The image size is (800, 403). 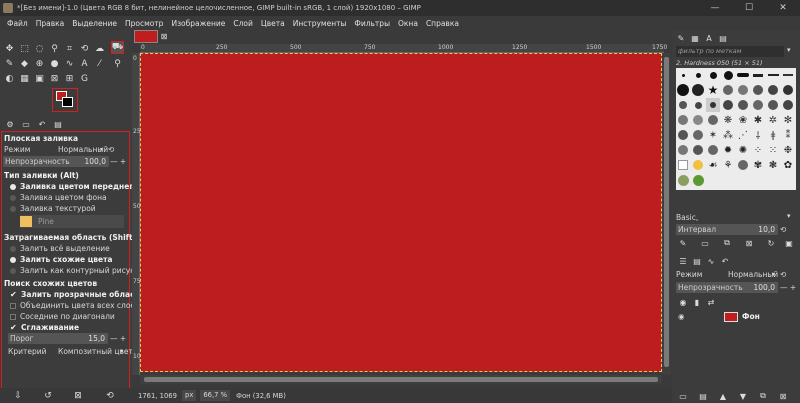 What do you see at coordinates (771, 243) in the screenshot?
I see `refresh-brushes-icon: ↻` at bounding box center [771, 243].